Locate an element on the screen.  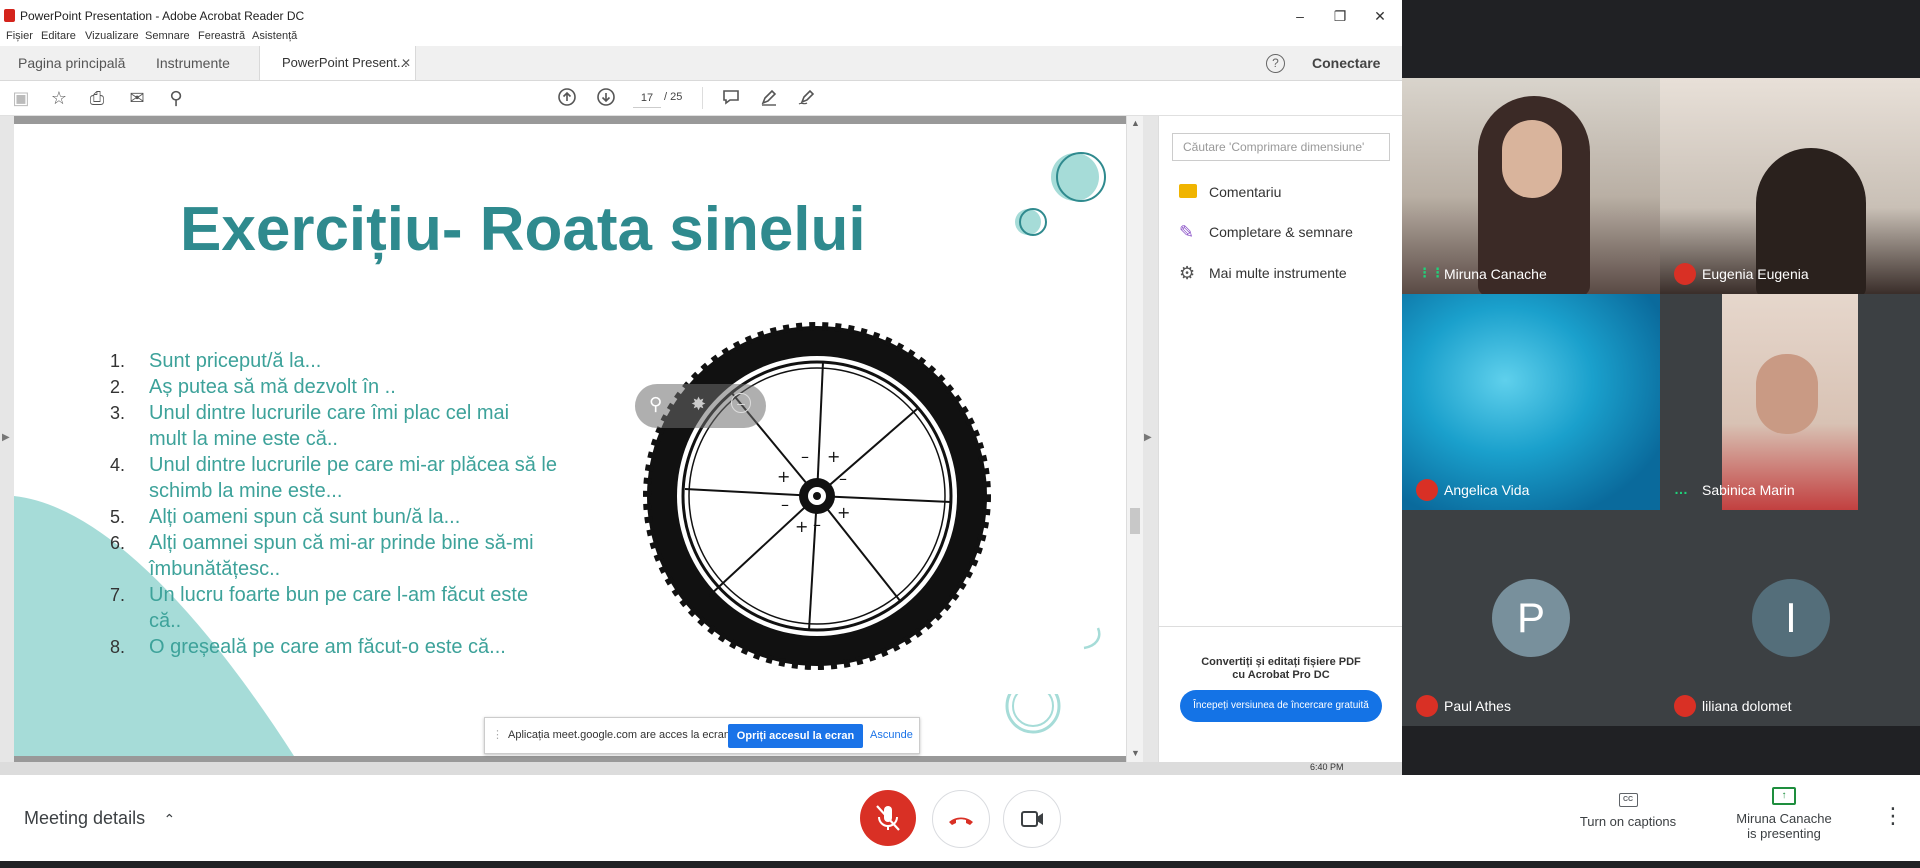
tab-tools: Instrumente is located at coordinates (193, 63).